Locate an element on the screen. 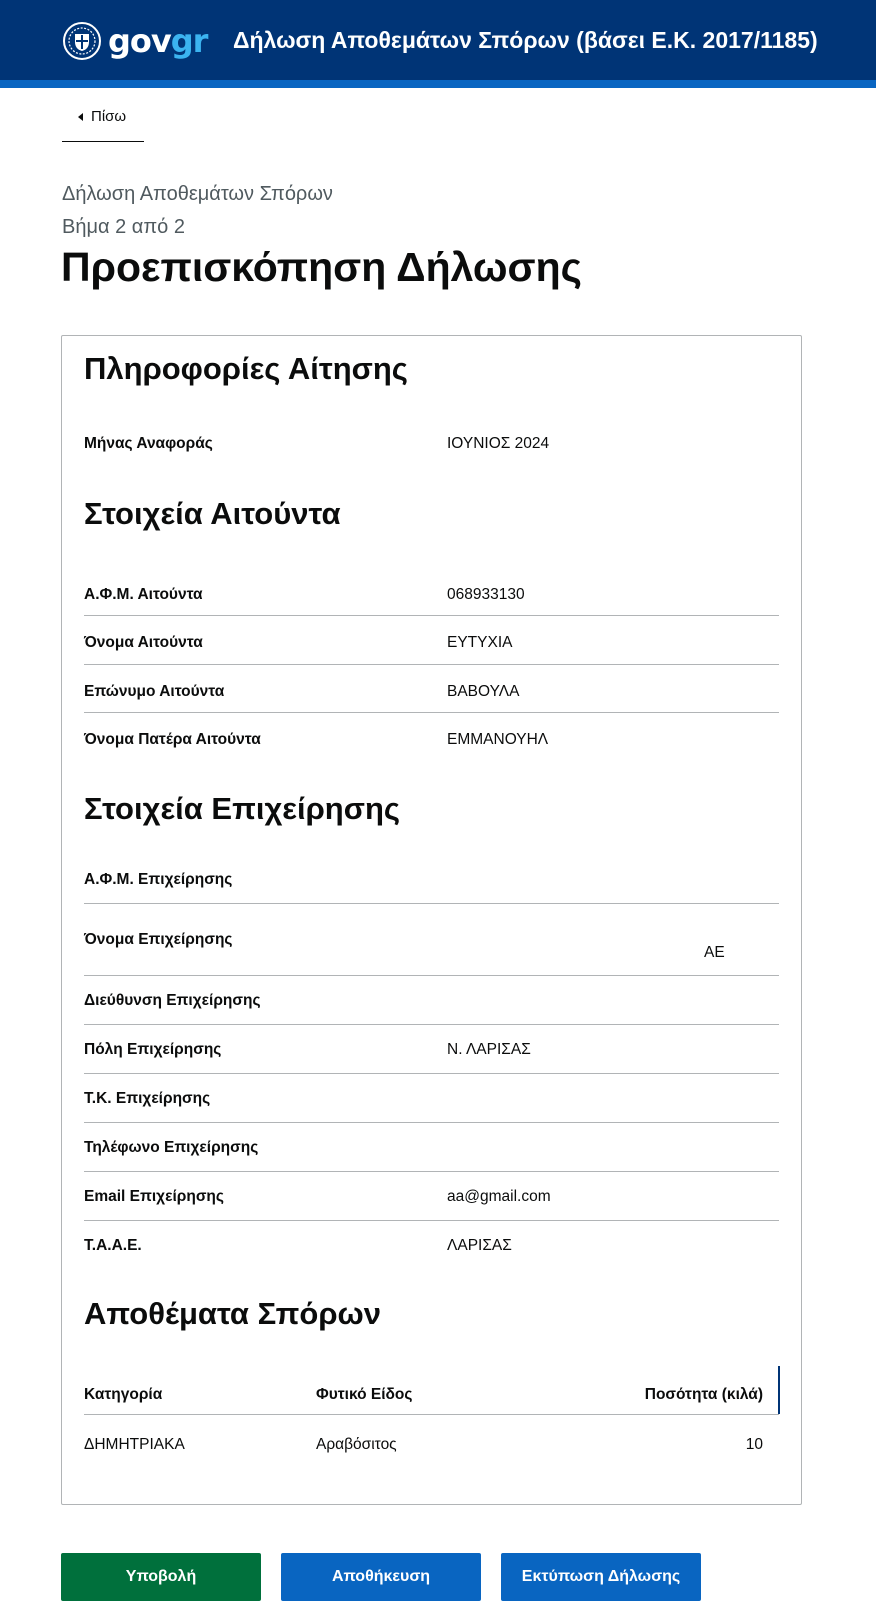 This screenshot has width=876, height=1622. row-label: Τ.Α.Α.Ε. is located at coordinates (113, 1245).